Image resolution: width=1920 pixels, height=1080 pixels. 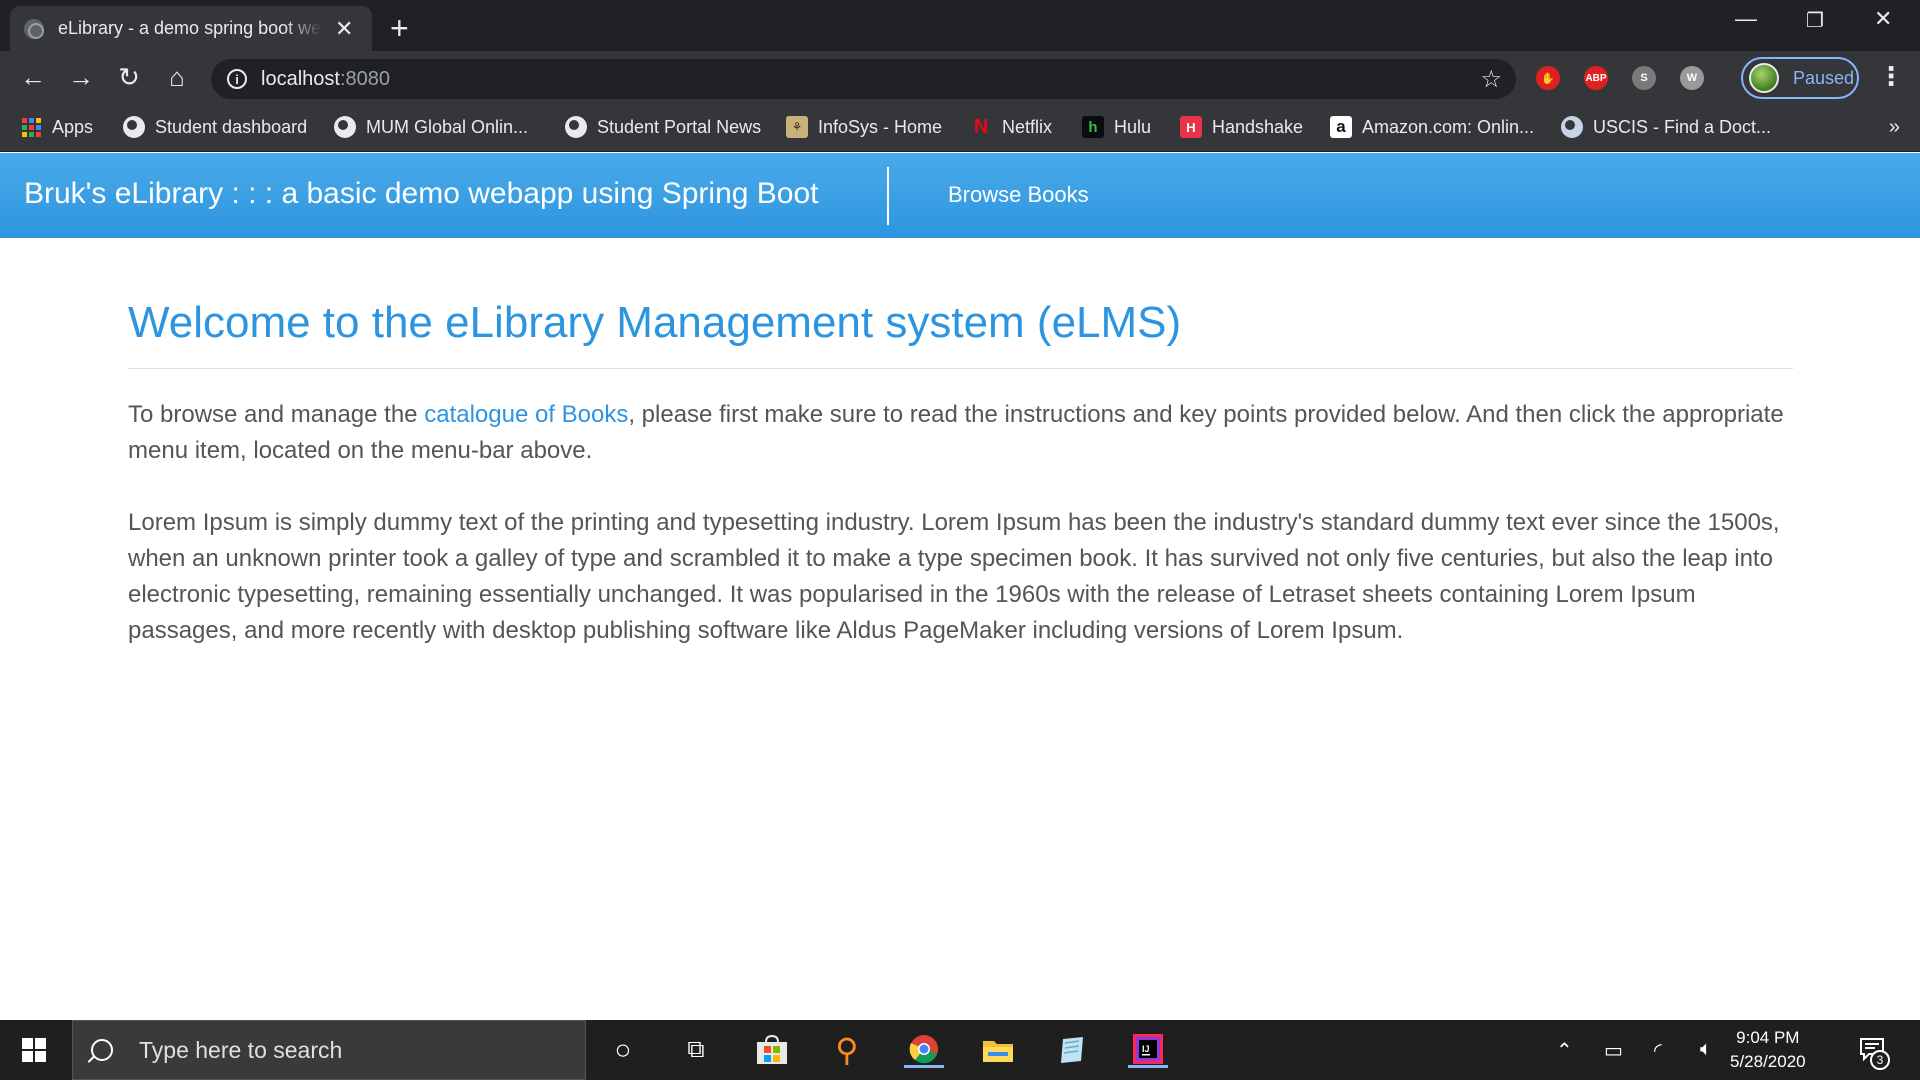 I want to click on bookmark-handshake: H Handshake, so click(x=1241, y=127).